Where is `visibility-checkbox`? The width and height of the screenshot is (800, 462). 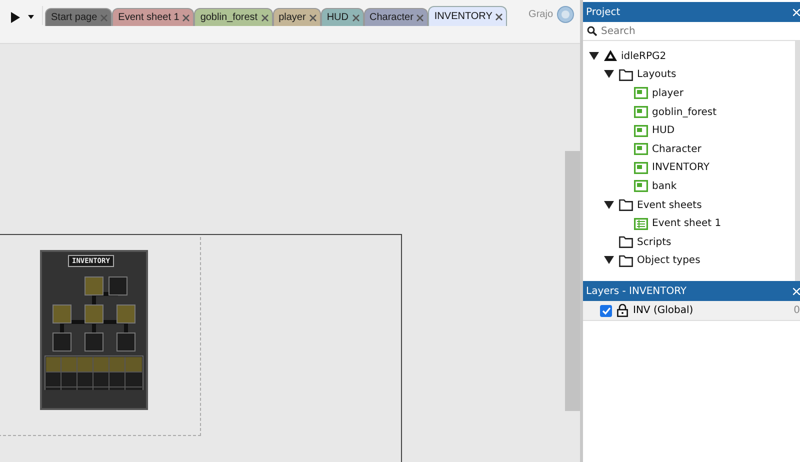
visibility-checkbox is located at coordinates (606, 310).